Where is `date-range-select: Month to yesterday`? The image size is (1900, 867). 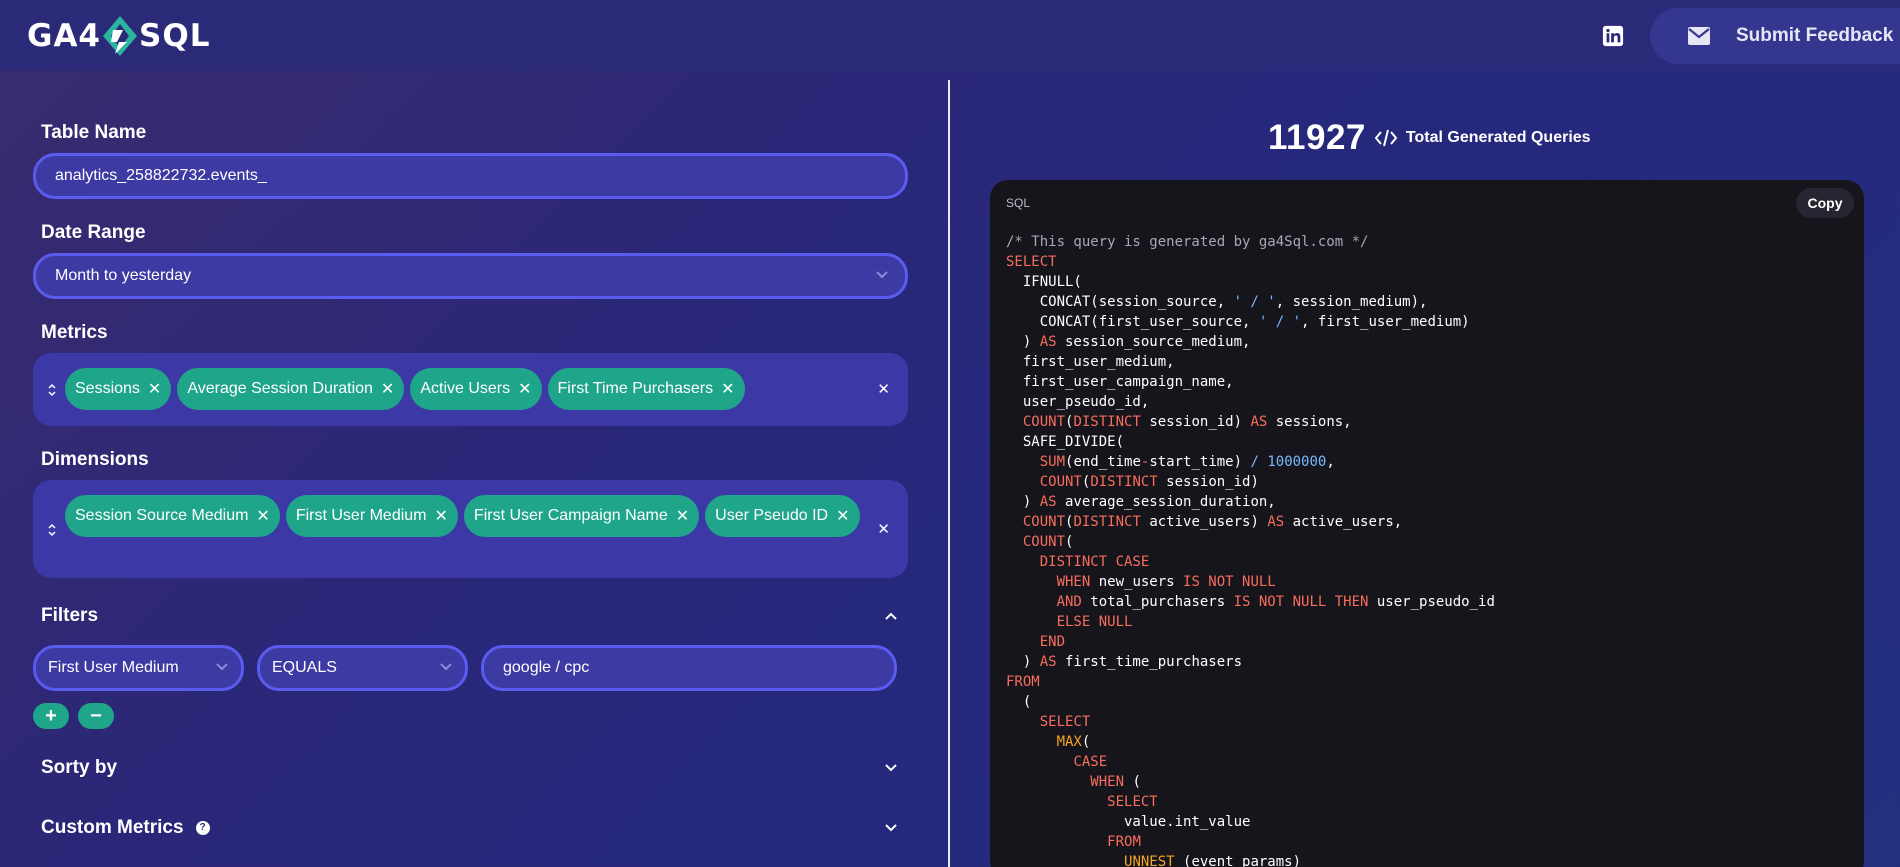 date-range-select: Month to yesterday is located at coordinates (470, 276).